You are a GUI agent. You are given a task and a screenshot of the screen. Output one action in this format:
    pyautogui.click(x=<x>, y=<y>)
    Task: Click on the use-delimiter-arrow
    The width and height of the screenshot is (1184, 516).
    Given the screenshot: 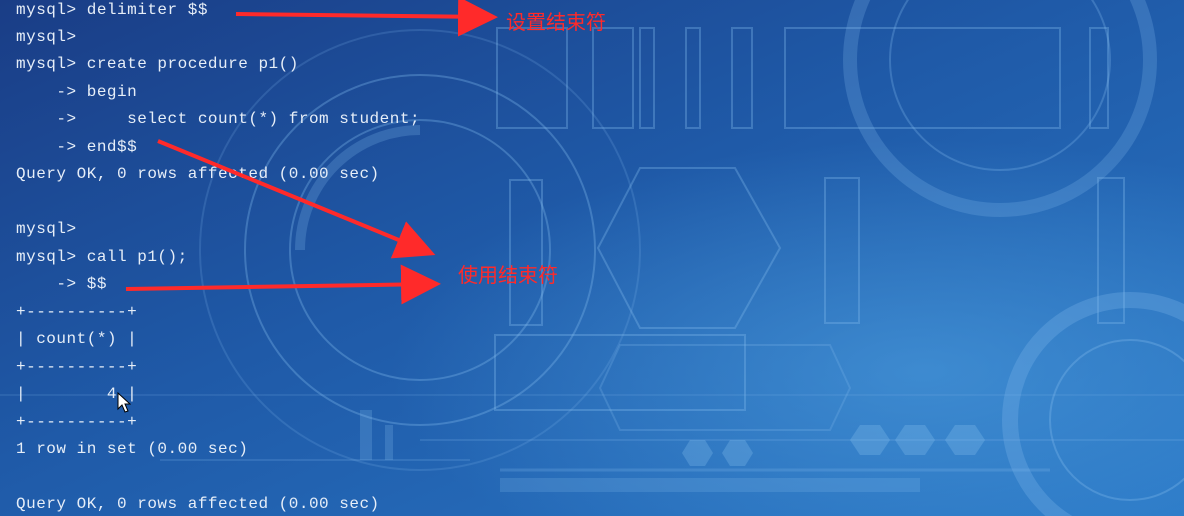 What is the action you would take?
    pyautogui.click(x=283, y=284)
    